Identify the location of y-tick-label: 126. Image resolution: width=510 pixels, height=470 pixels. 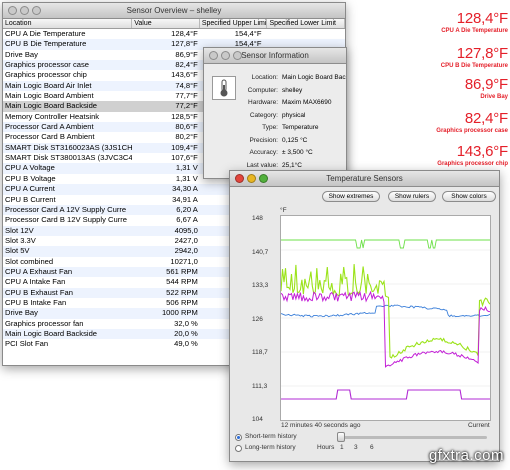
(257, 319).